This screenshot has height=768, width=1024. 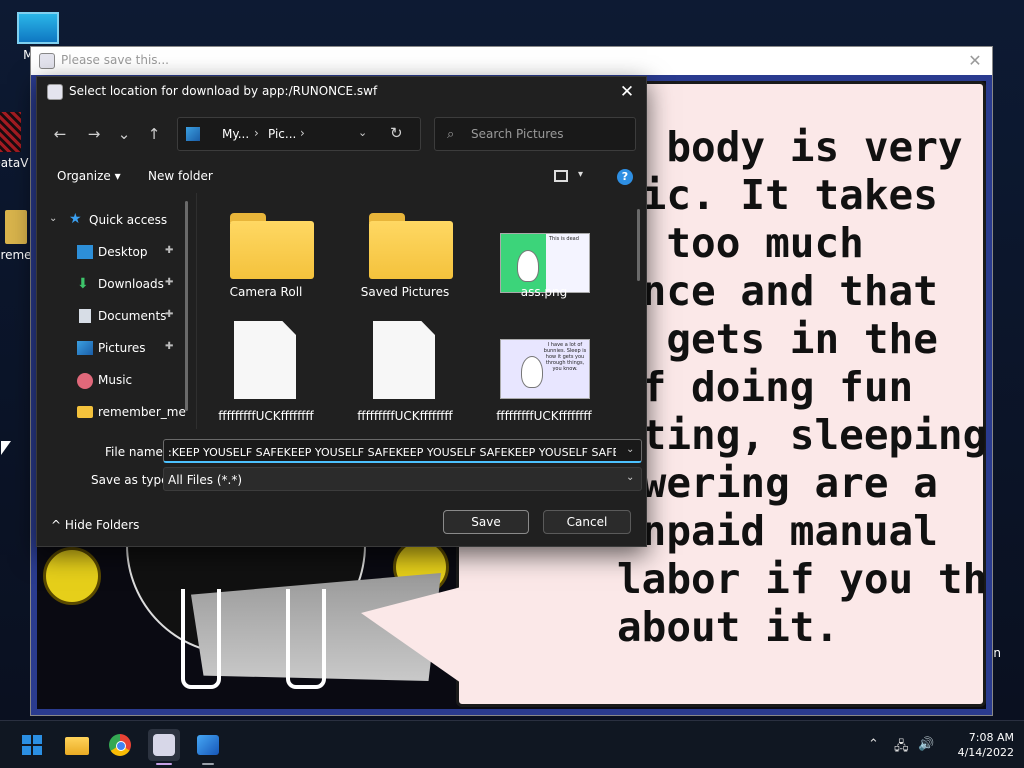 What do you see at coordinates (561, 176) in the screenshot?
I see `view-options-icon` at bounding box center [561, 176].